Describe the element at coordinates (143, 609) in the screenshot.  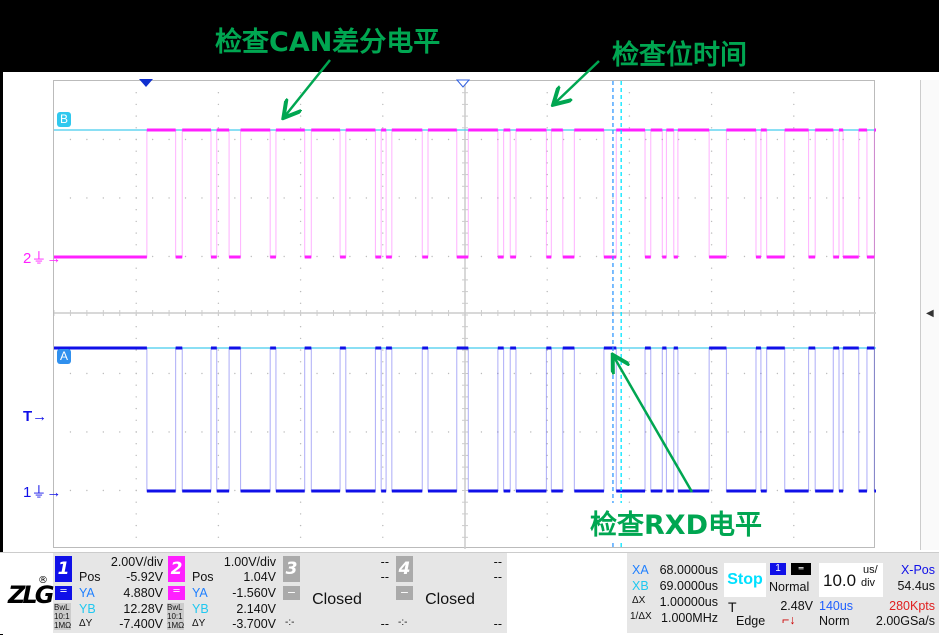
I see `ch1-yb: 12.28V` at that location.